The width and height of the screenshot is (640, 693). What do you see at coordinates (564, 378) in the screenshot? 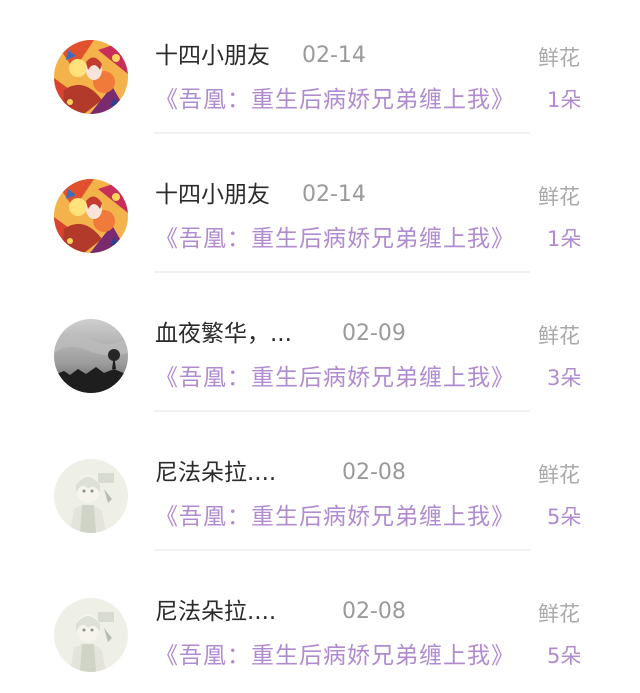
I see `flower-count: 3朵` at bounding box center [564, 378].